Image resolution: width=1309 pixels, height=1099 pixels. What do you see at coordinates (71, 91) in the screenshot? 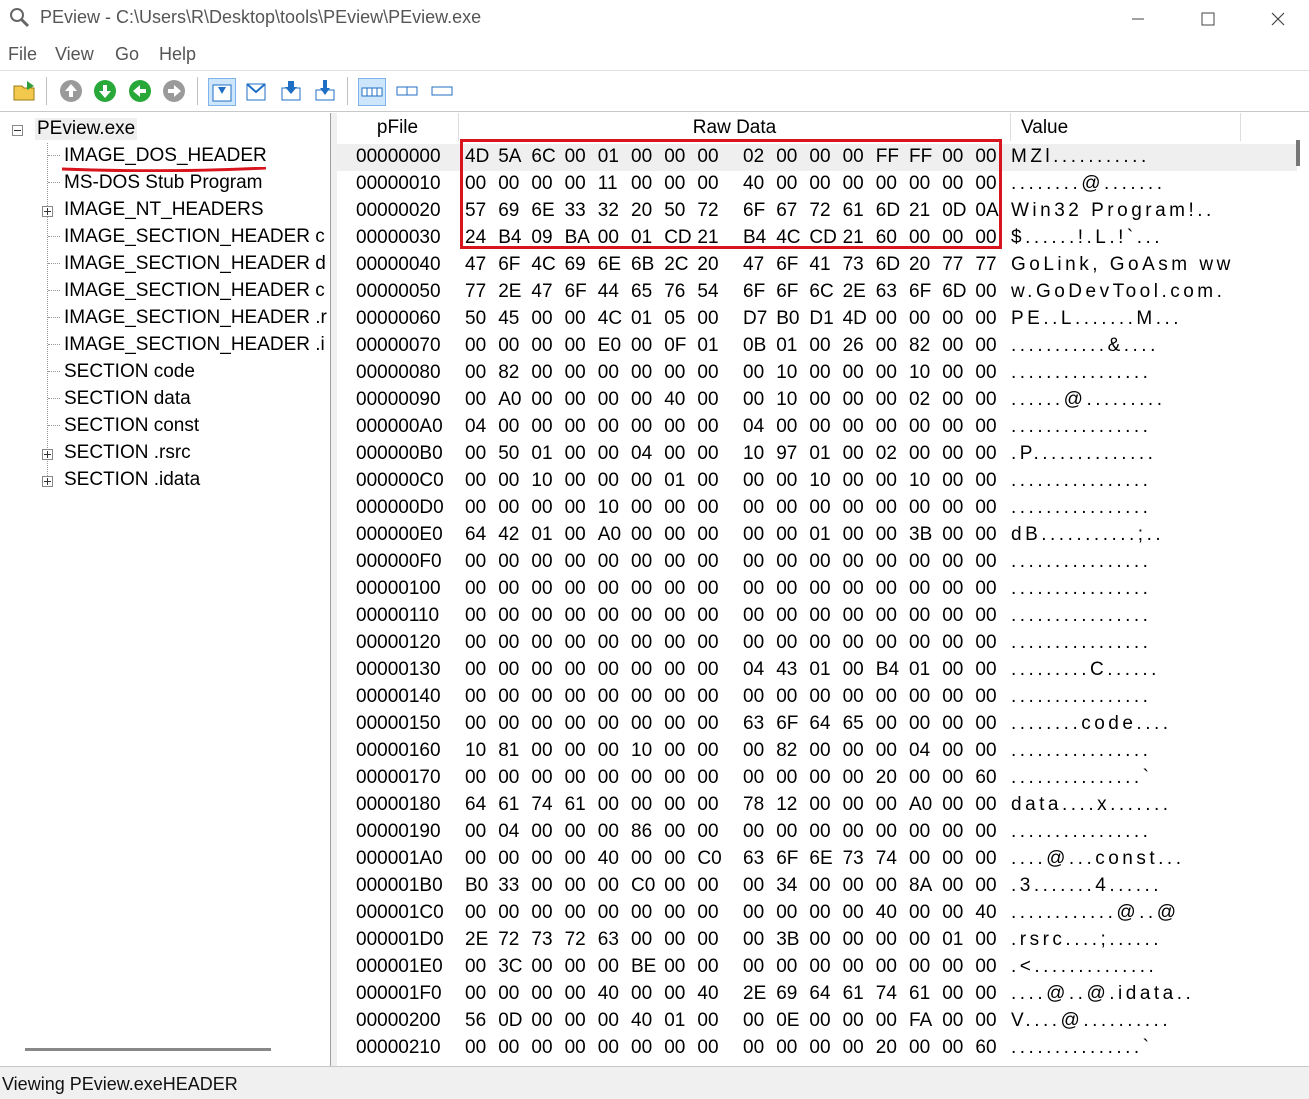
I see `up-arrow-icon` at bounding box center [71, 91].